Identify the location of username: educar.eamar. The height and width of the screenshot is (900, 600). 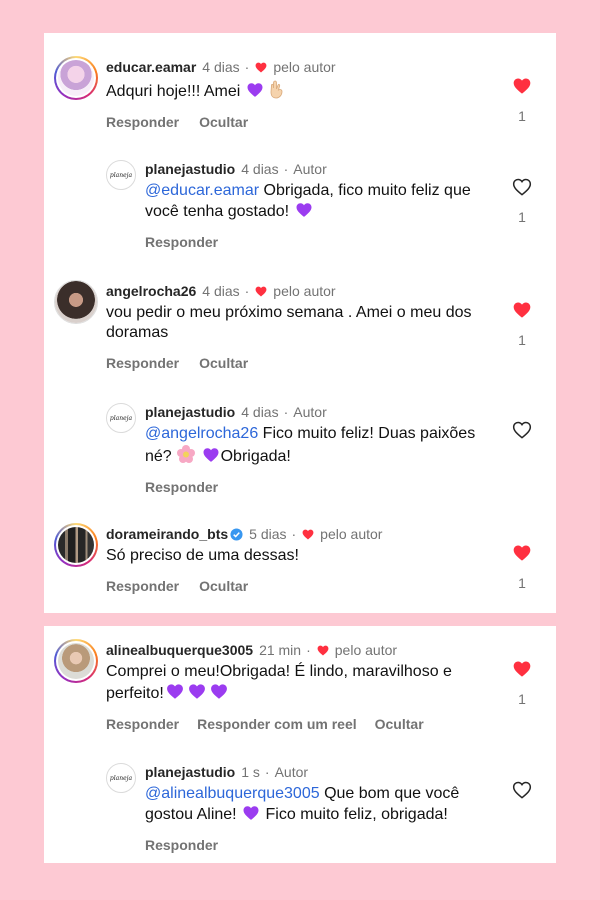
(151, 67).